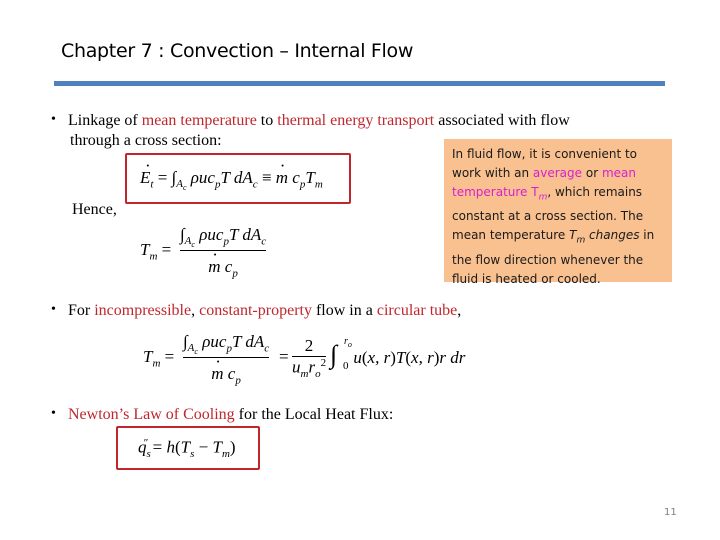 The width and height of the screenshot is (720, 540). Describe the element at coordinates (398, 354) in the screenshot. I see `radial-integral: ∫ ro 0 u(x, r)T(x, r)r dr` at that location.